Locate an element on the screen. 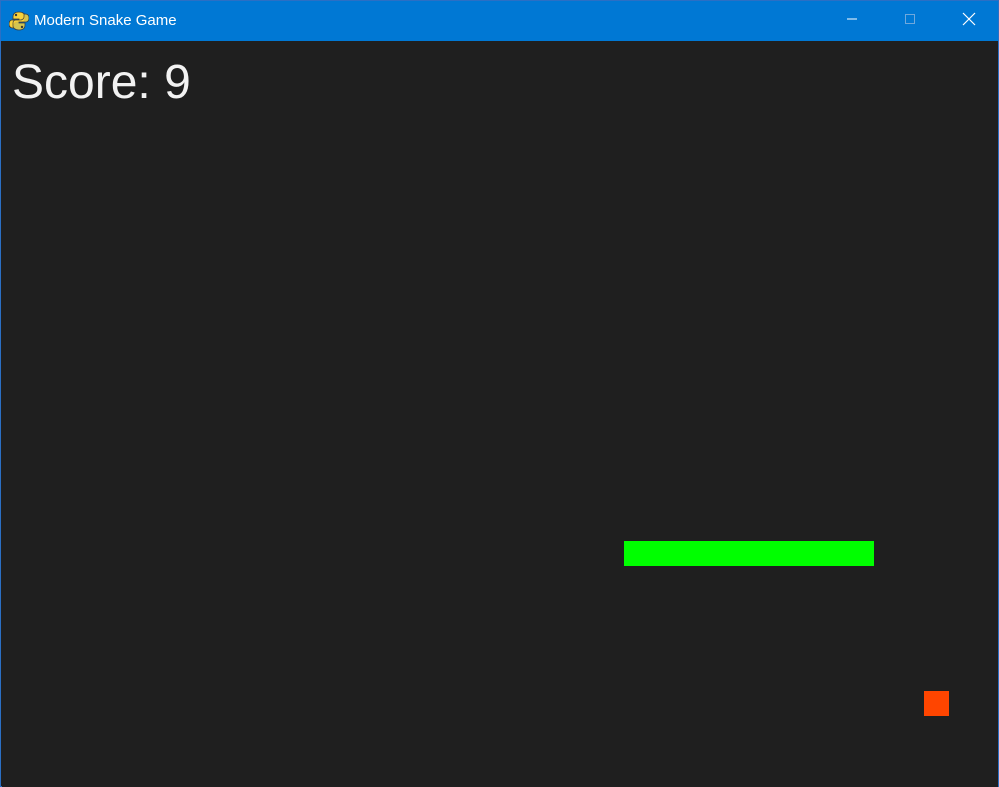 Image resolution: width=999 pixels, height=787 pixels. minimize-icon is located at coordinates (852, 21).